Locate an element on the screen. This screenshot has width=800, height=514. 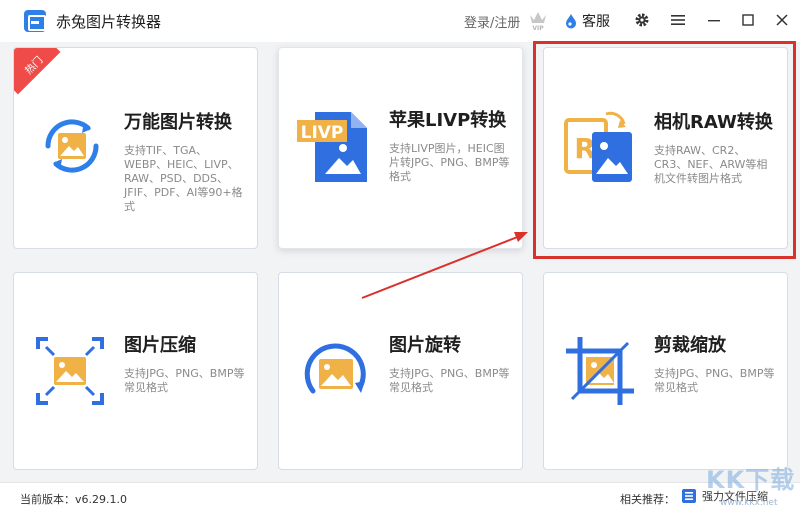
customer-service-button: 客服 is located at coordinates (587, 21).